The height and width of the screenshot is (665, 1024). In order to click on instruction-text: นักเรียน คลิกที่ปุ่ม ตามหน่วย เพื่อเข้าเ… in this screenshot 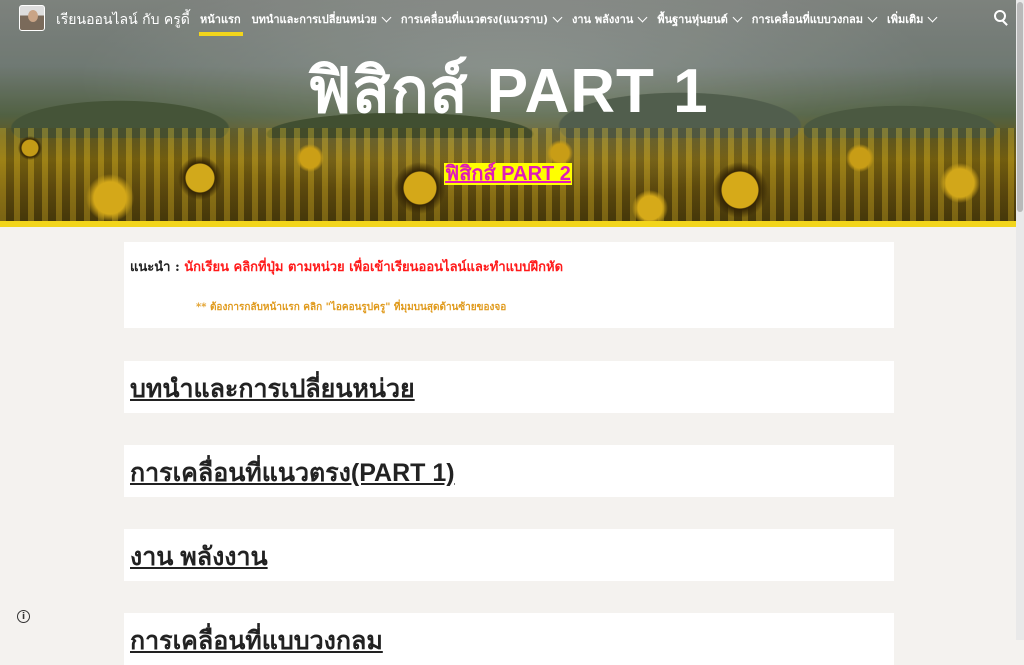, I will do `click(374, 267)`.